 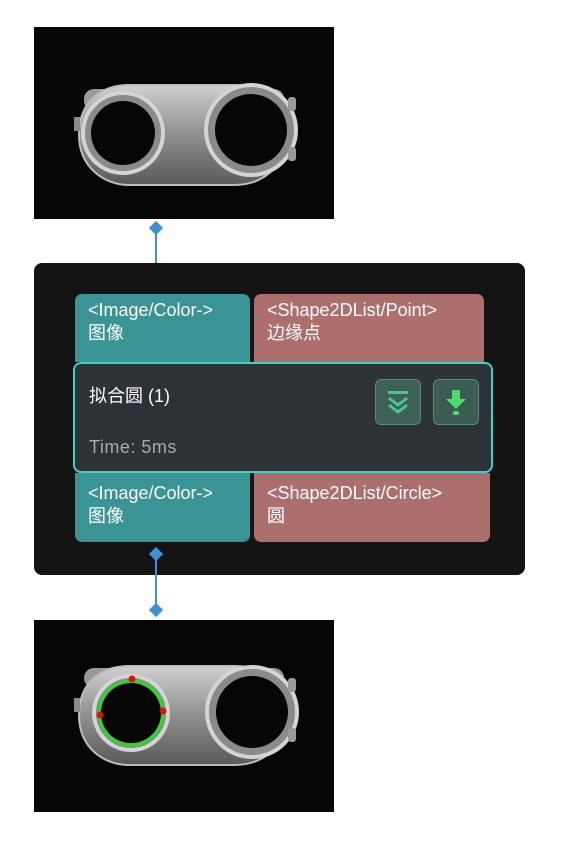 What do you see at coordinates (151, 493) in the screenshot?
I see `output-port-image-type: <Image/Color->` at bounding box center [151, 493].